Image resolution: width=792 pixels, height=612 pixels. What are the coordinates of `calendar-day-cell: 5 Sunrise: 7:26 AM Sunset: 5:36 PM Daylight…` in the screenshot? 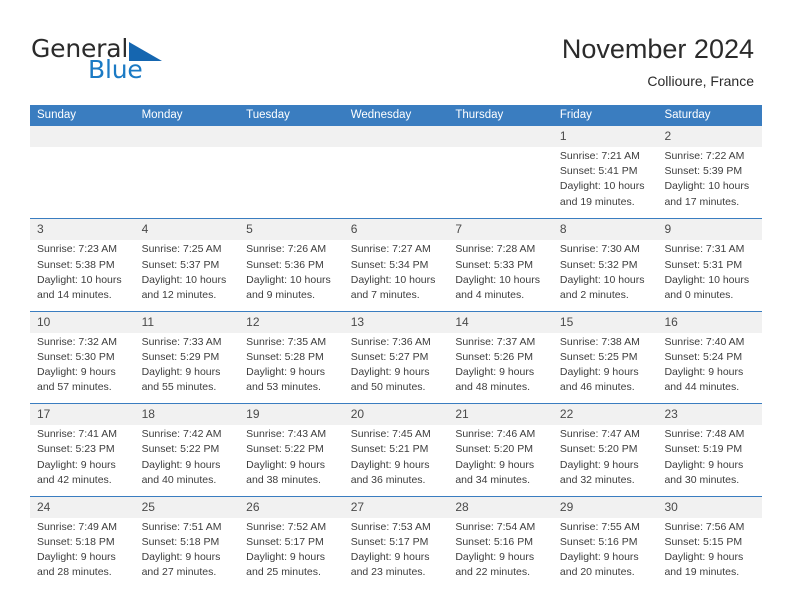 It's located at (291, 264).